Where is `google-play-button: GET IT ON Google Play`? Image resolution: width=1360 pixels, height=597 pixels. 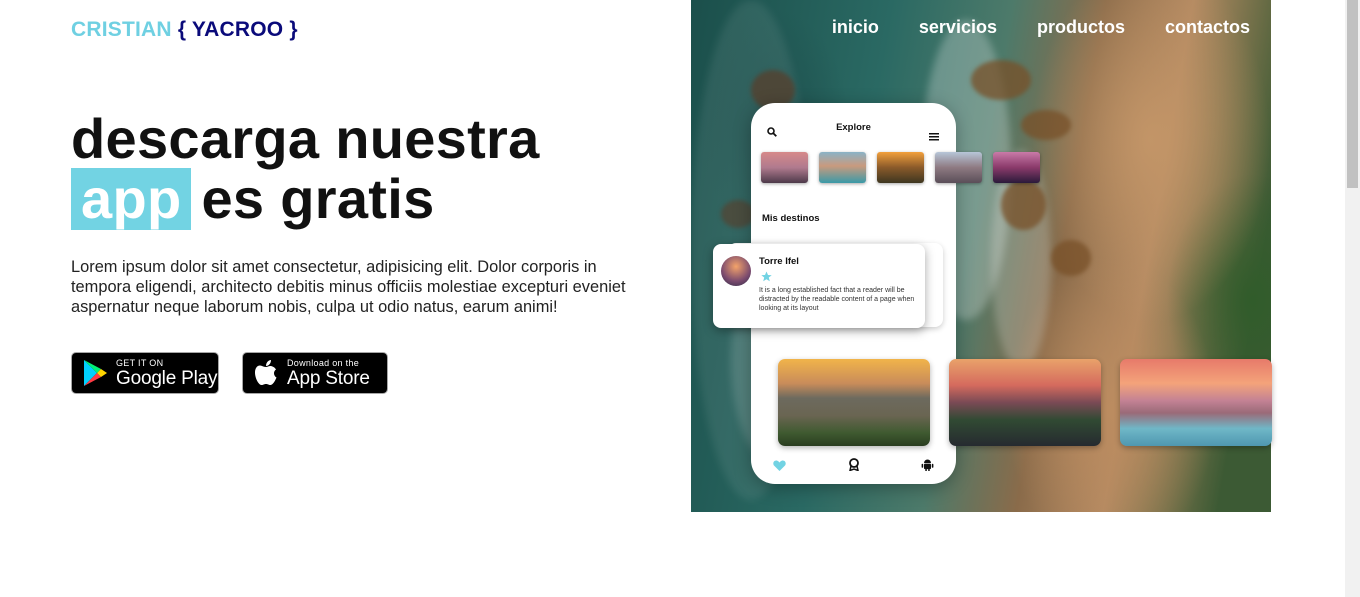
google-play-button: GET IT ON Google Play is located at coordinates (145, 373).